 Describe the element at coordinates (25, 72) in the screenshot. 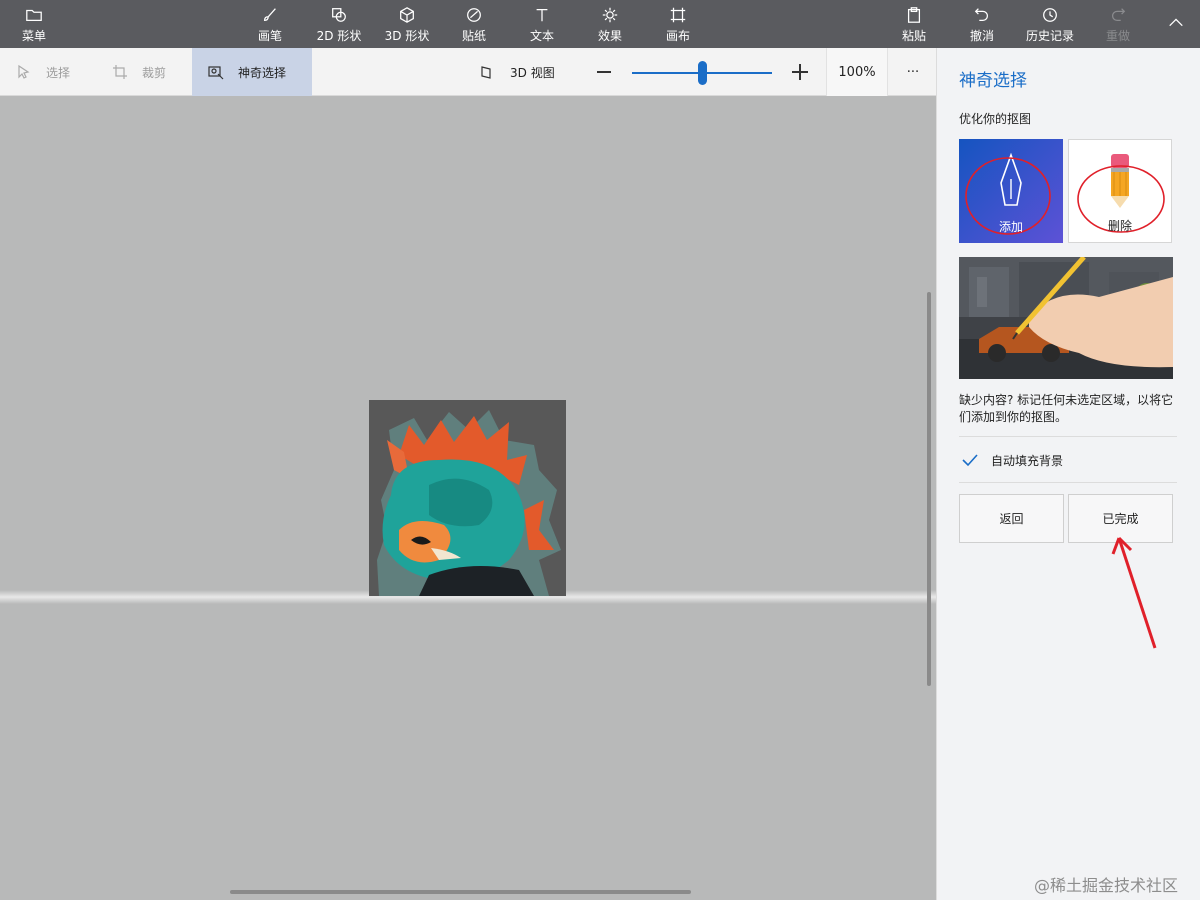

I see `cursor-icon` at that location.